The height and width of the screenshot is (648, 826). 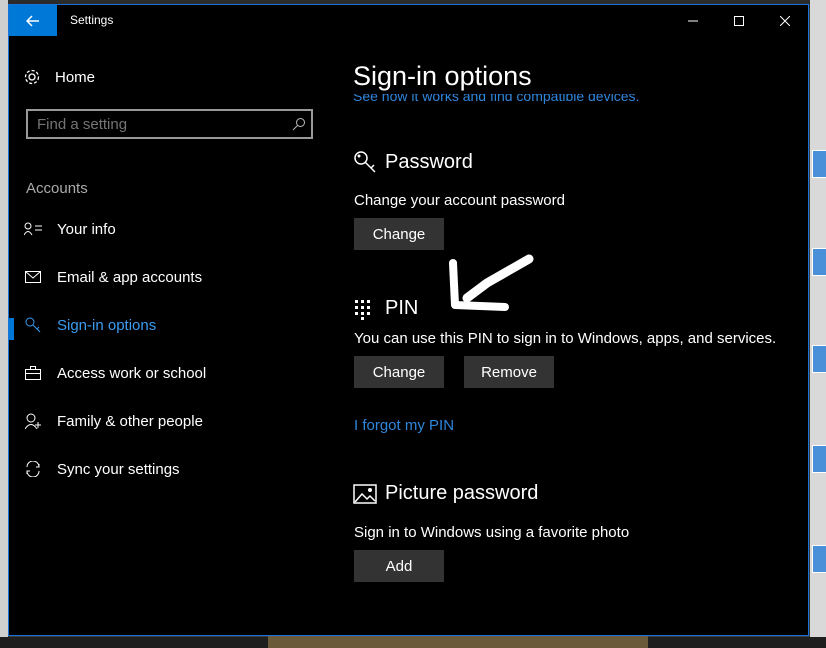 What do you see at coordinates (459, 200) in the screenshot?
I see `password-description: Change your account password` at bounding box center [459, 200].